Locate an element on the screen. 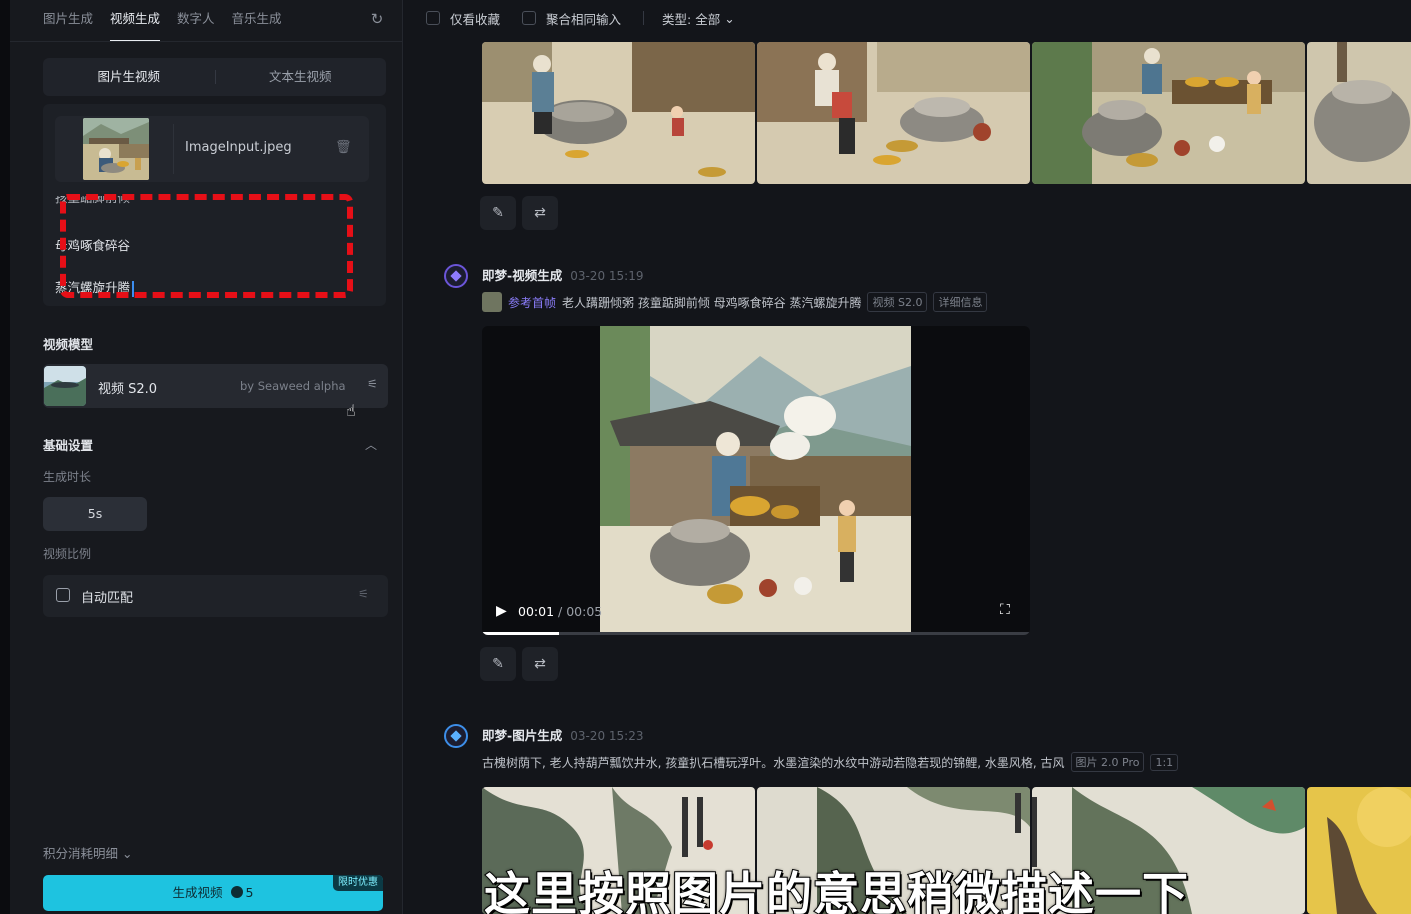  ratio-value: 自动匹配 is located at coordinates (107, 598).